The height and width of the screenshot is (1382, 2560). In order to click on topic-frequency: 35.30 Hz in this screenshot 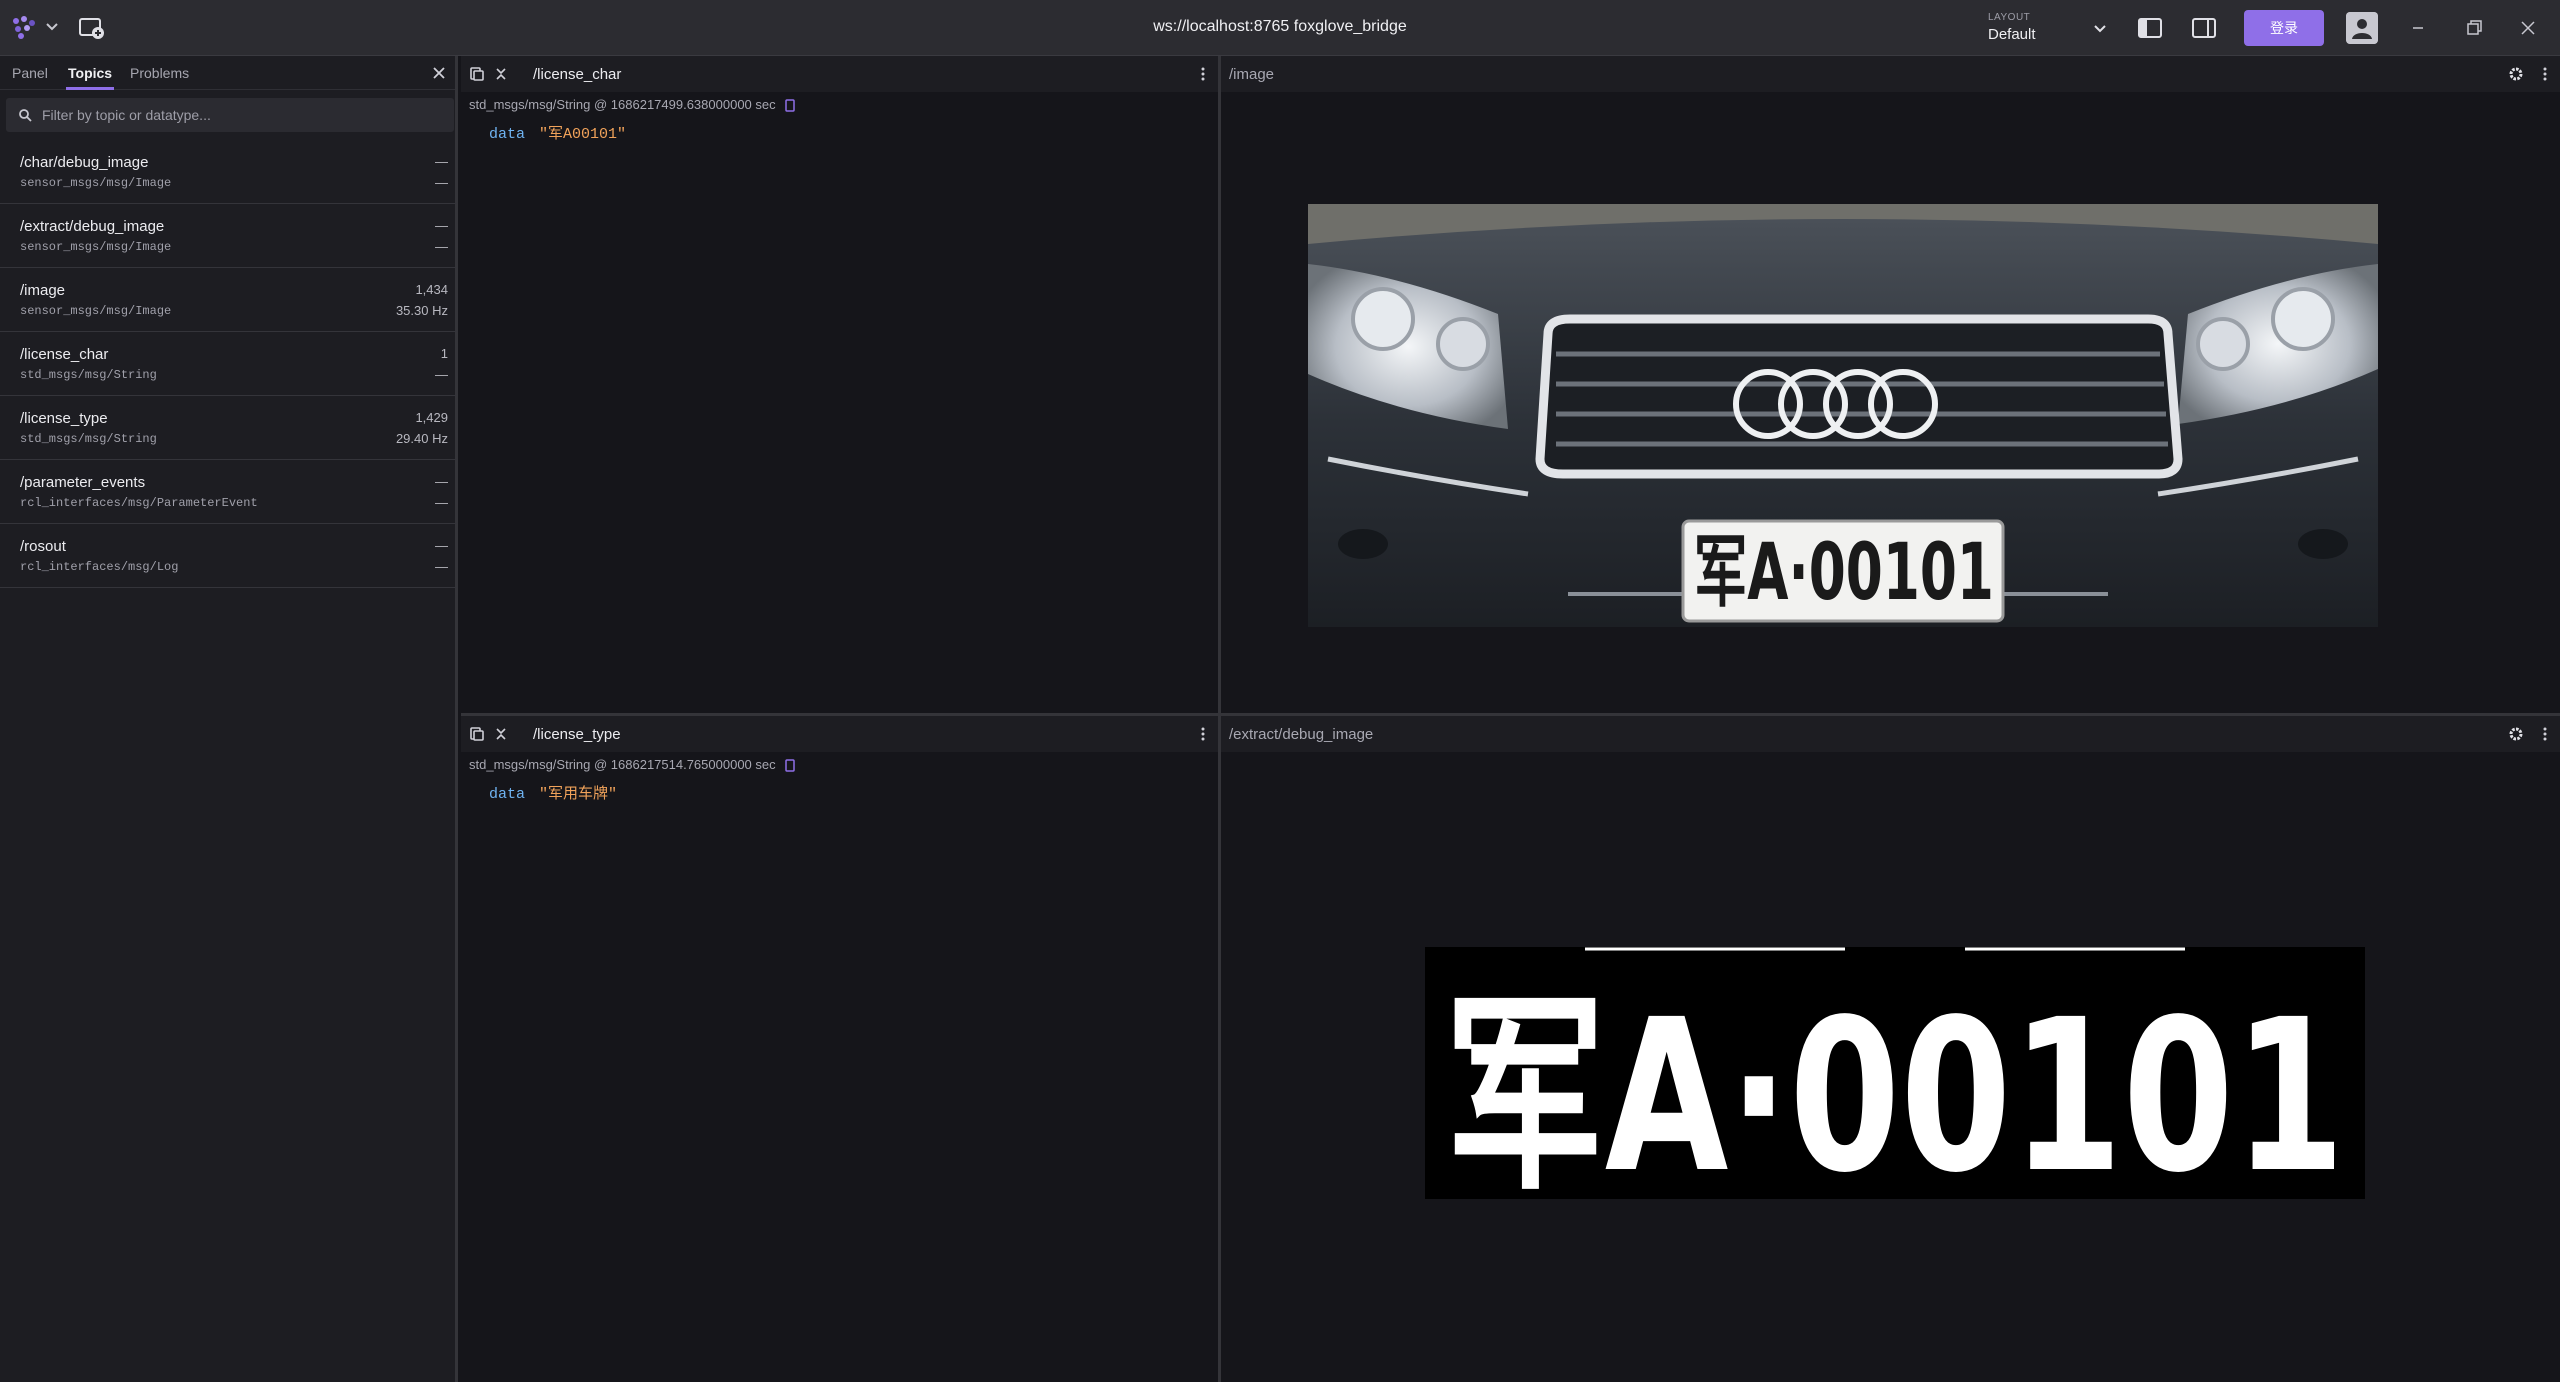, I will do `click(421, 310)`.